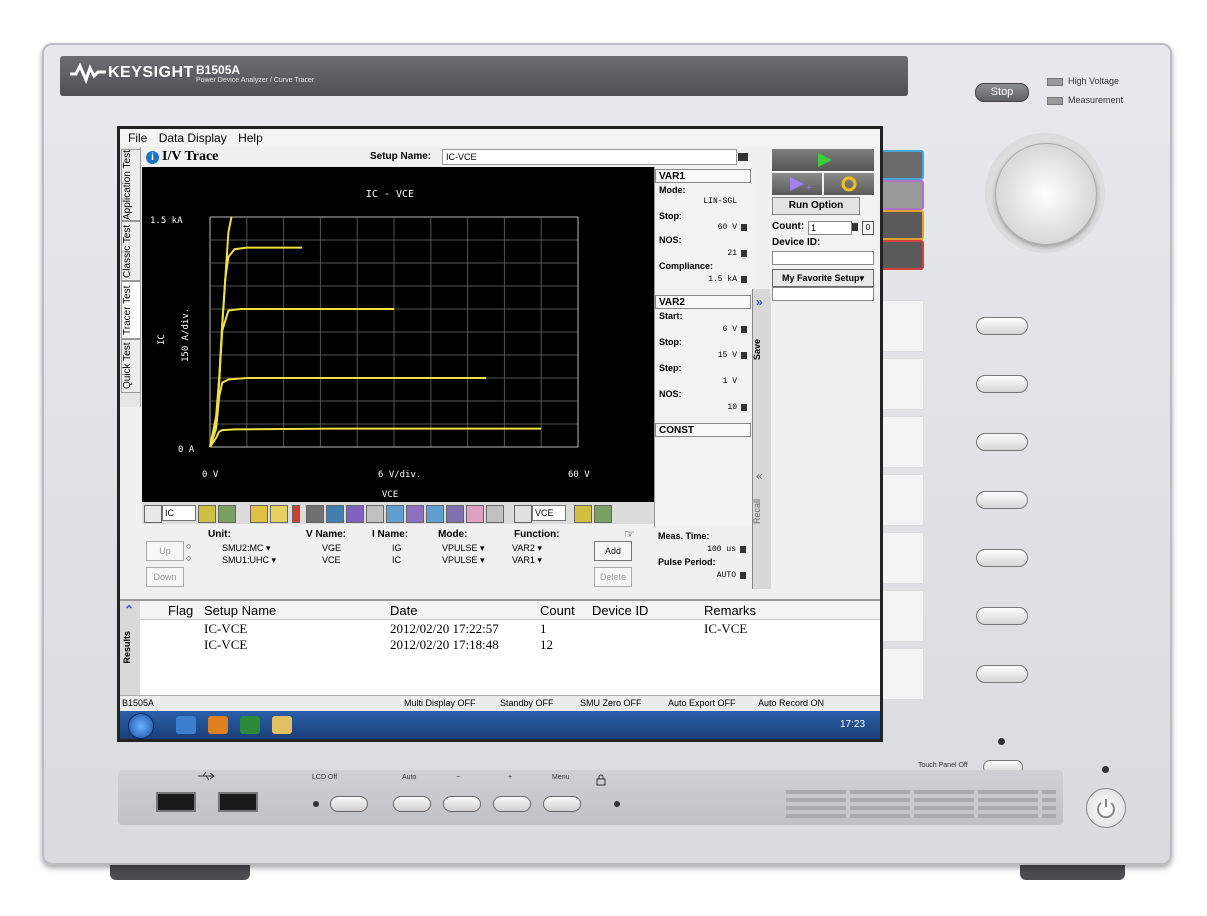  What do you see at coordinates (543, 629) in the screenshot?
I see `row1-count: 1` at bounding box center [543, 629].